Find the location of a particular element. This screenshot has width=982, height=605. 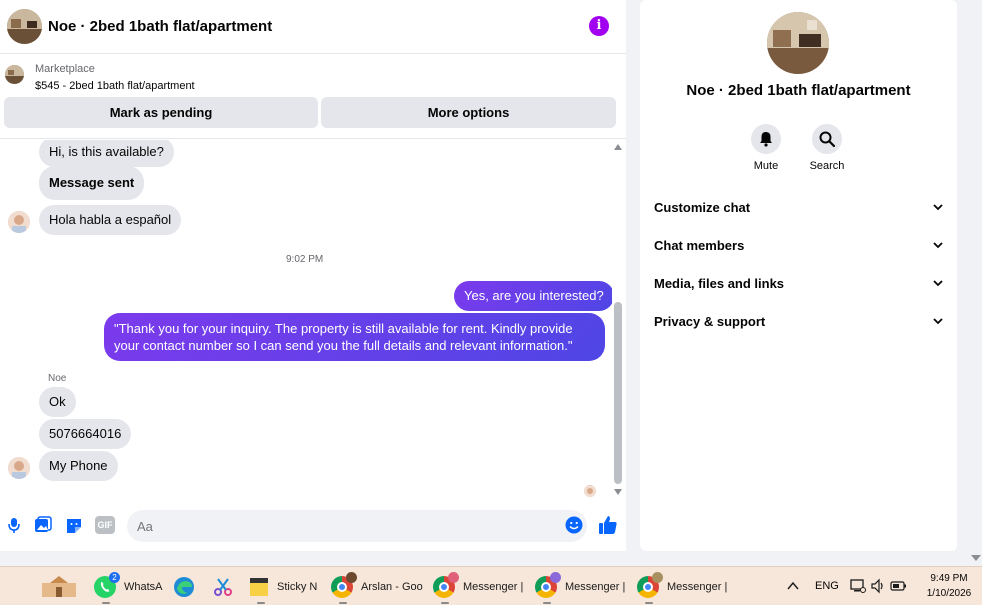

chat-avatar is located at coordinates (24, 26).